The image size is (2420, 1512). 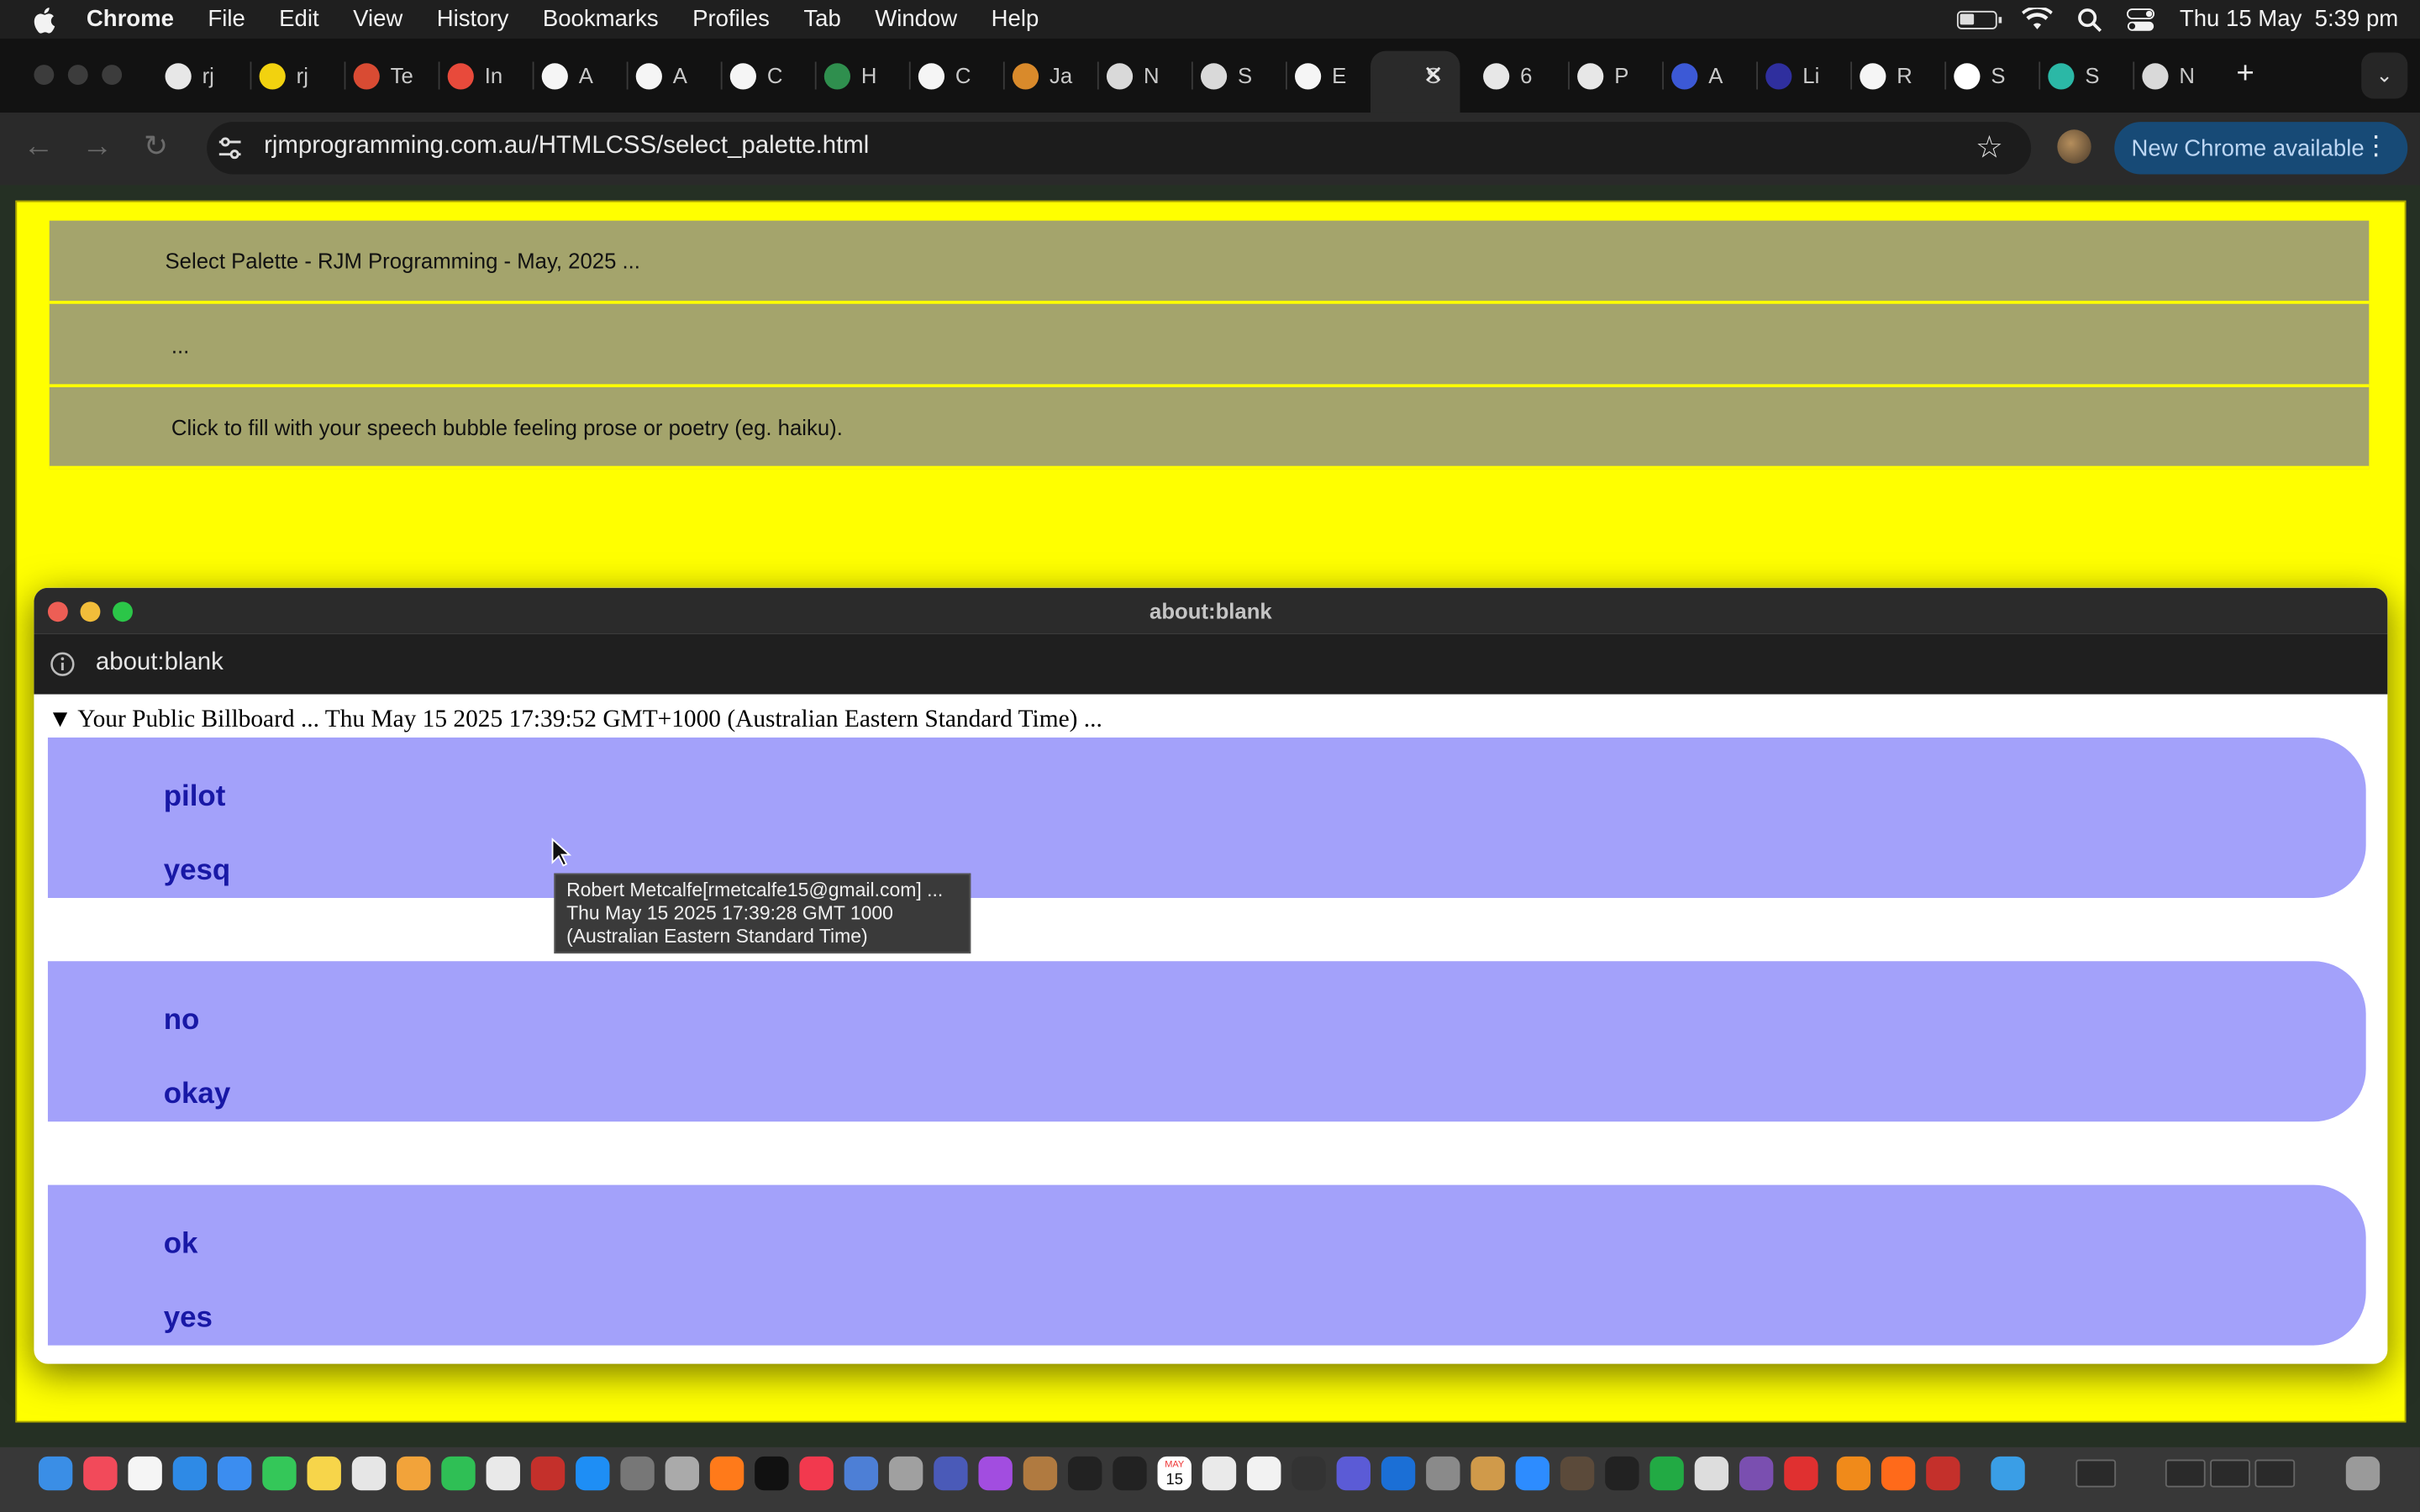 I want to click on tab-item: rj, so click(x=284, y=75).